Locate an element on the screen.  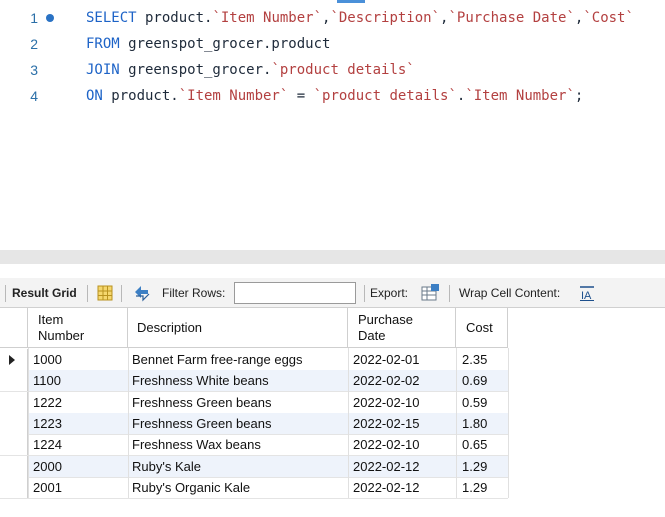
sql-identifier: `Purchase Date` is located at coordinates (511, 18).